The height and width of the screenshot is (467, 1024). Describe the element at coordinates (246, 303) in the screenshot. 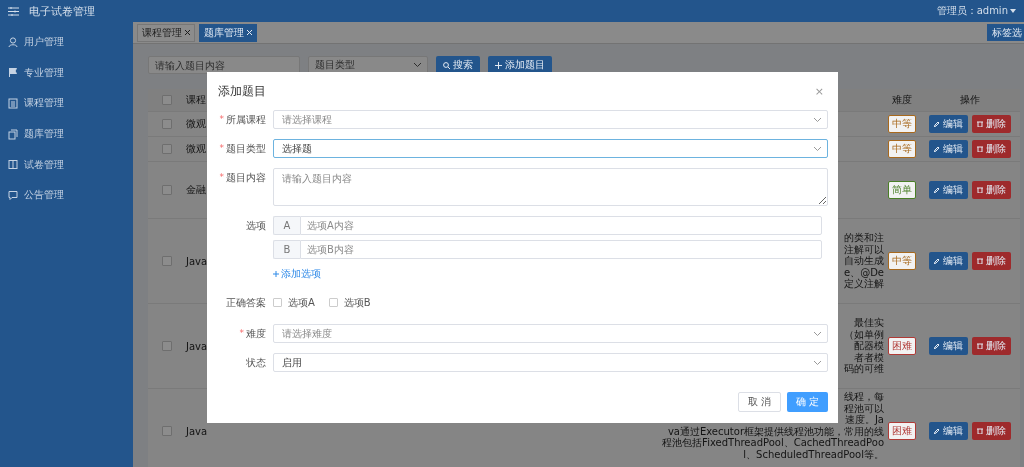

I see `form-label: 正确答案` at that location.